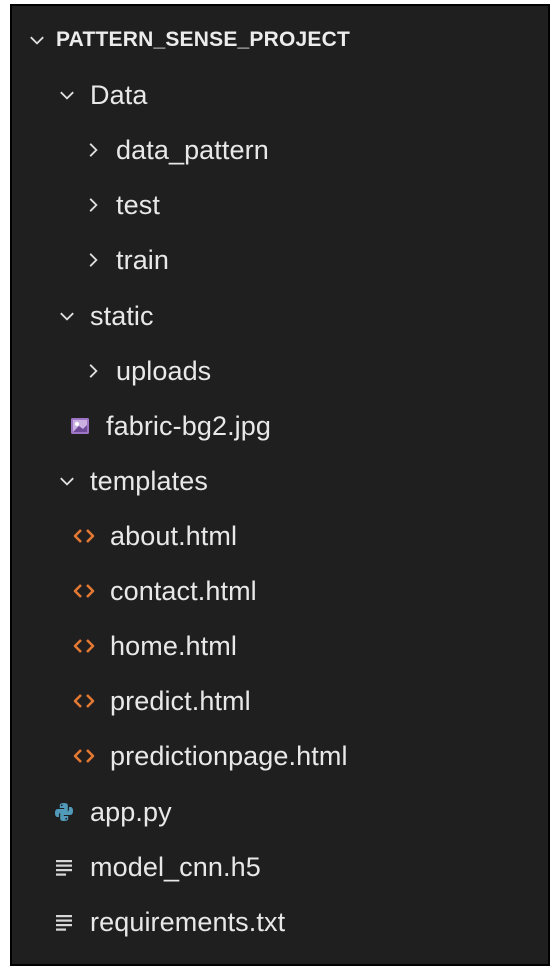 This screenshot has height=973, width=558. Describe the element at coordinates (280, 701) in the screenshot. I see `tree-file-predict-html: predict.html` at that location.